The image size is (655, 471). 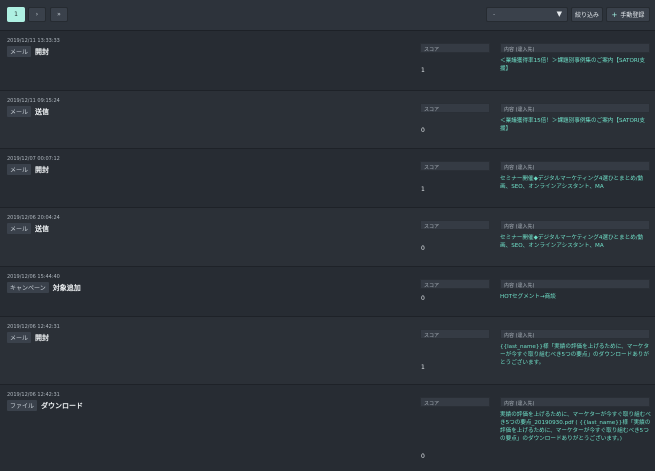 I want to click on timestamp: 2019/12/06 20:04:24, so click(x=33, y=218).